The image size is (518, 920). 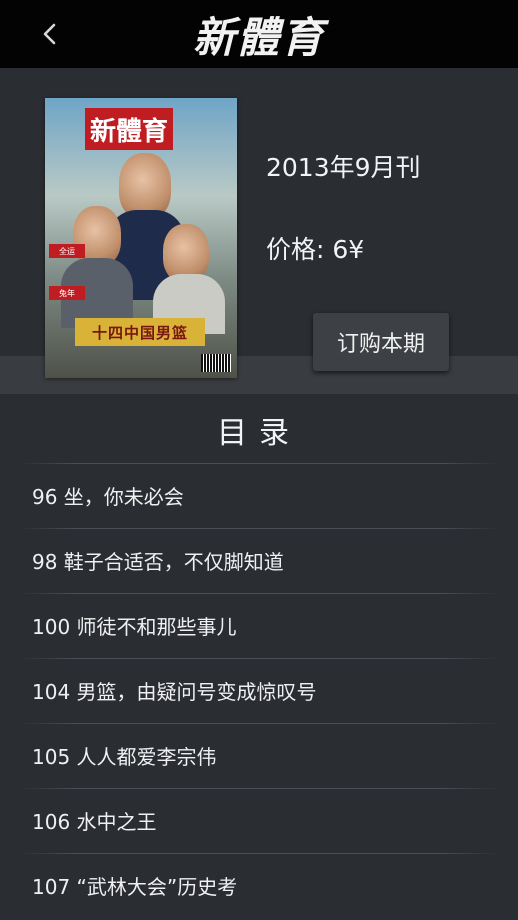 What do you see at coordinates (258, 37) in the screenshot?
I see `app-logo: 新體育` at bounding box center [258, 37].